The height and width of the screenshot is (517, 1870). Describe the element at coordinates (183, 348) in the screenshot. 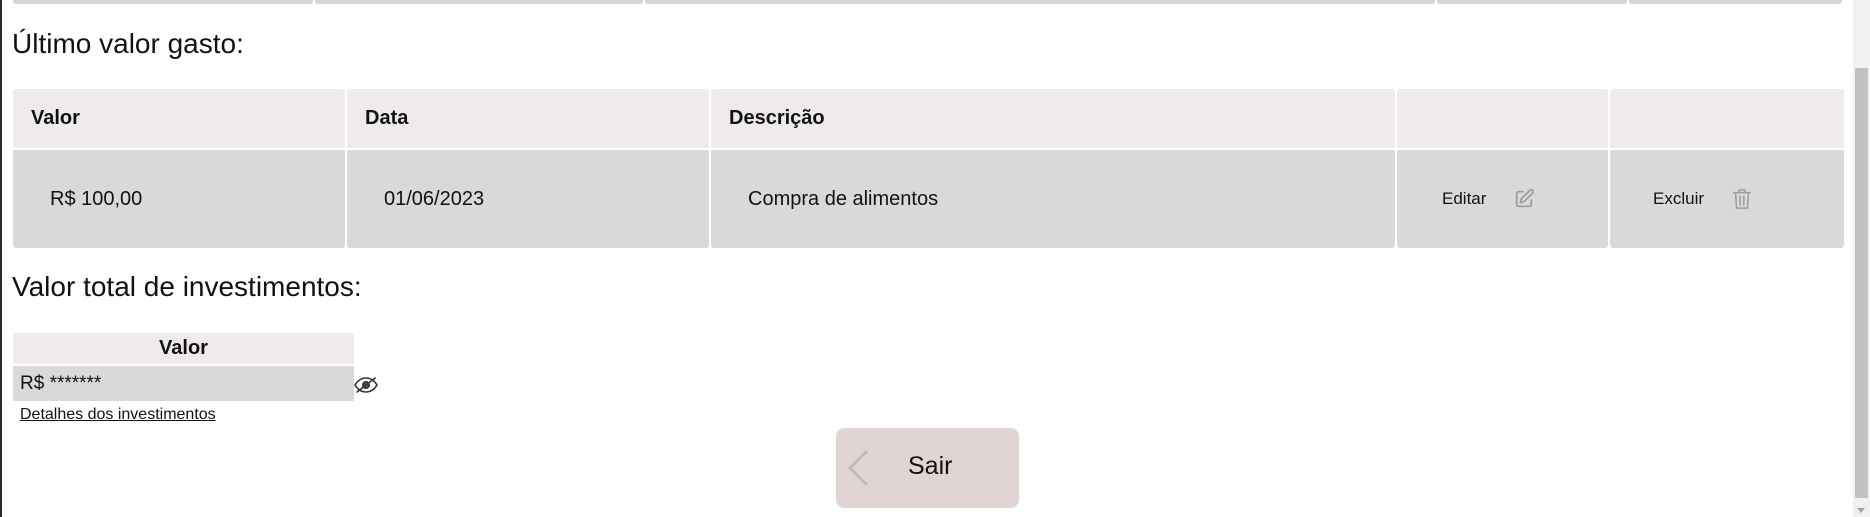

I see `investments-column-header-valor: Valor` at that location.